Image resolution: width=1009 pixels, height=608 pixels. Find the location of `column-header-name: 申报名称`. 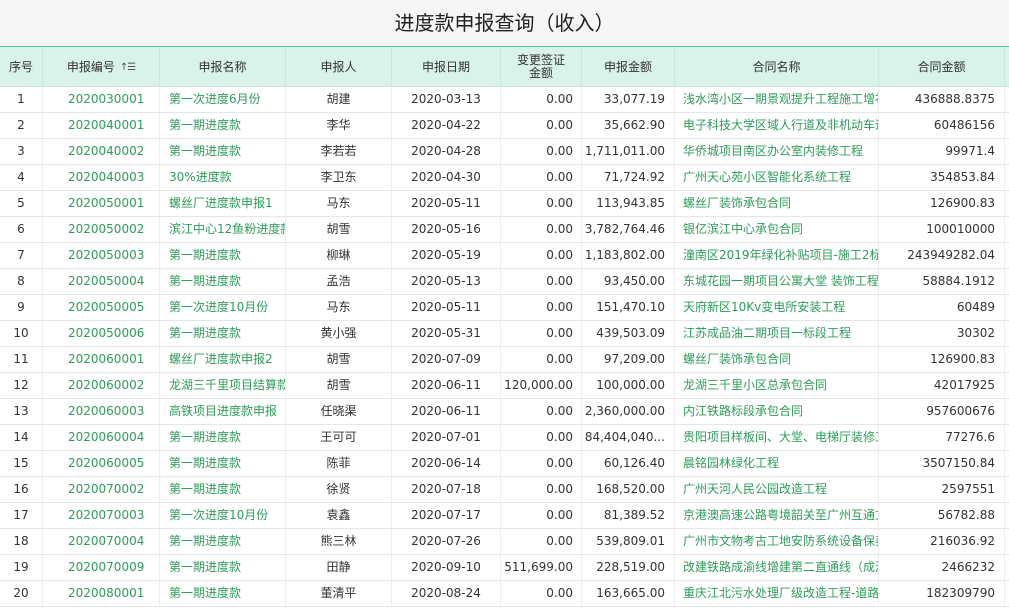

column-header-name: 申报名称 is located at coordinates (223, 67).